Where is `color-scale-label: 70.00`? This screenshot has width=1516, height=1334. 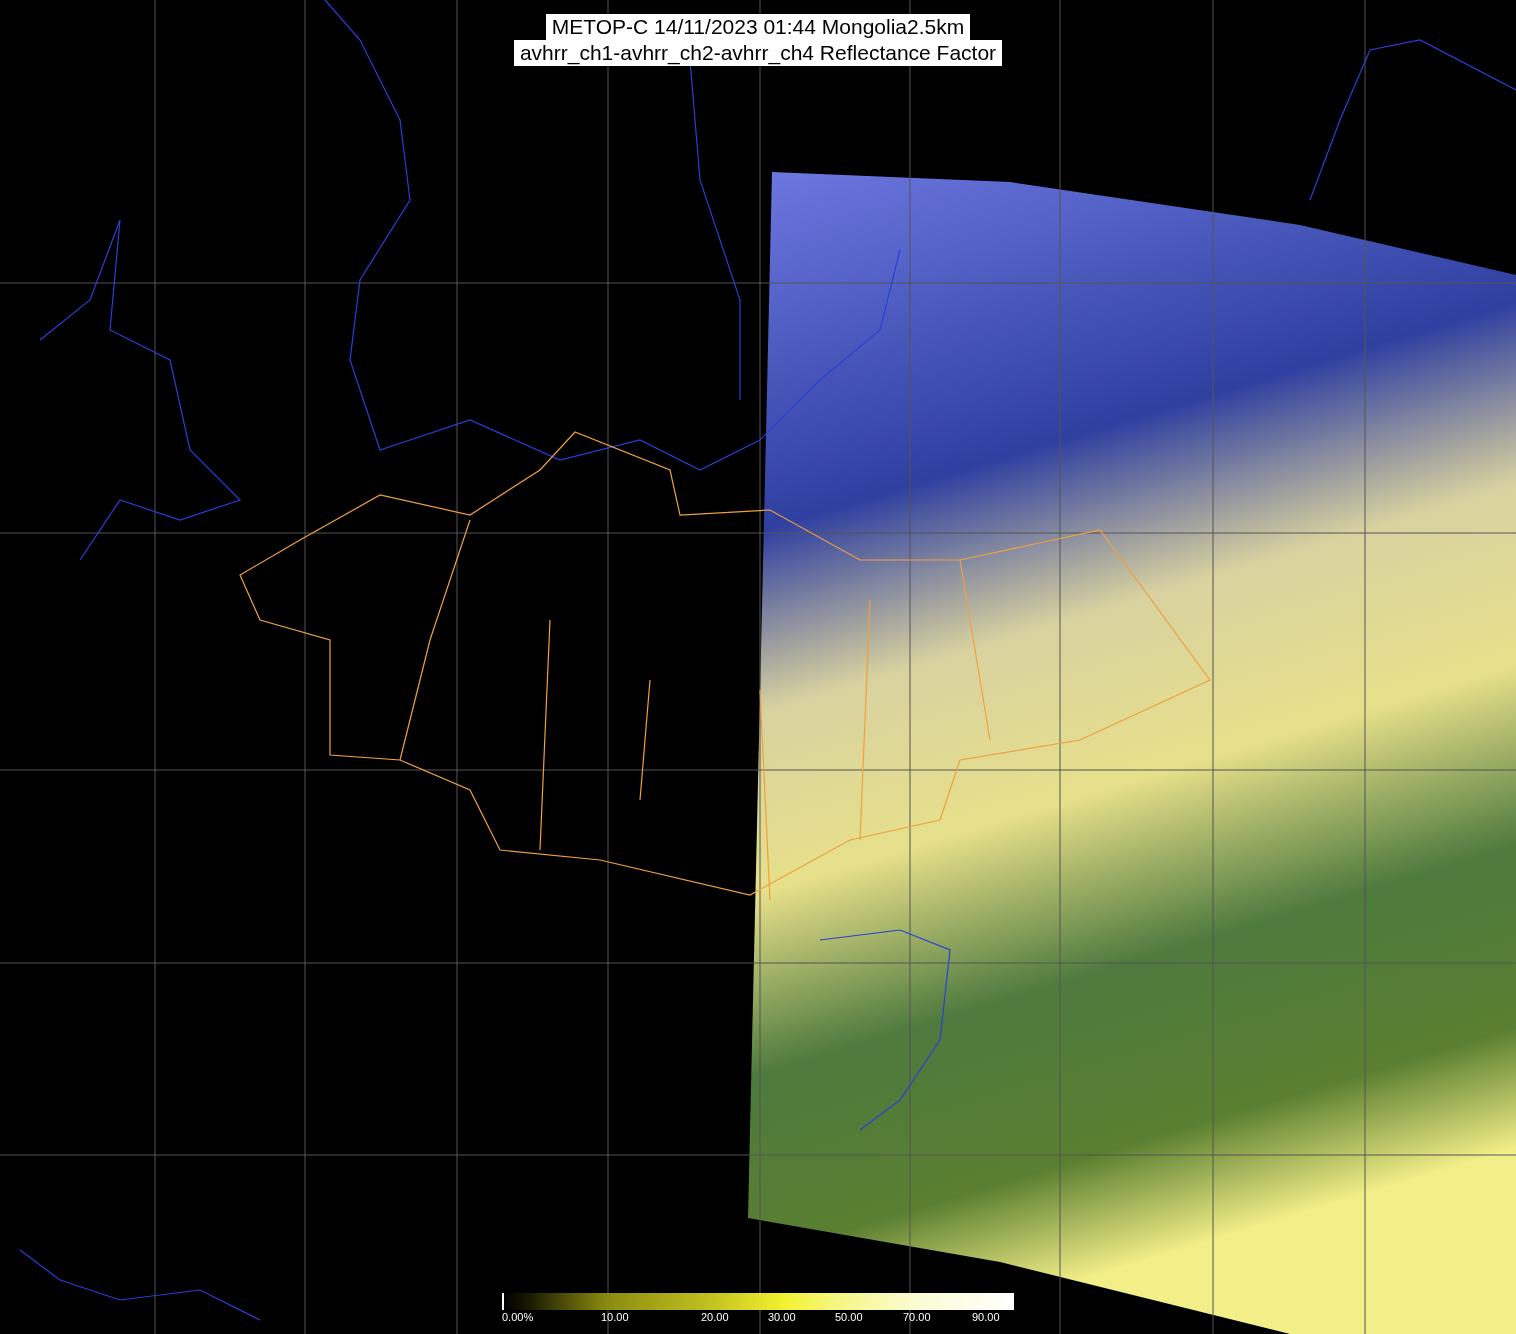 color-scale-label: 70.00 is located at coordinates (917, 1317).